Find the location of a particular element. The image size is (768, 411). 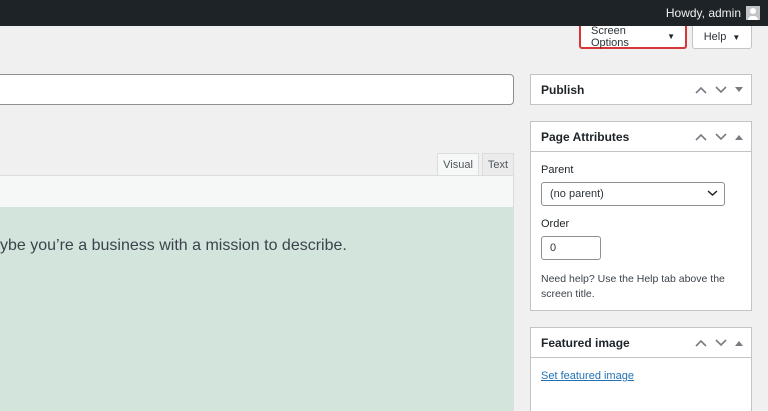

tab-text-label: Text is located at coordinates (498, 165).